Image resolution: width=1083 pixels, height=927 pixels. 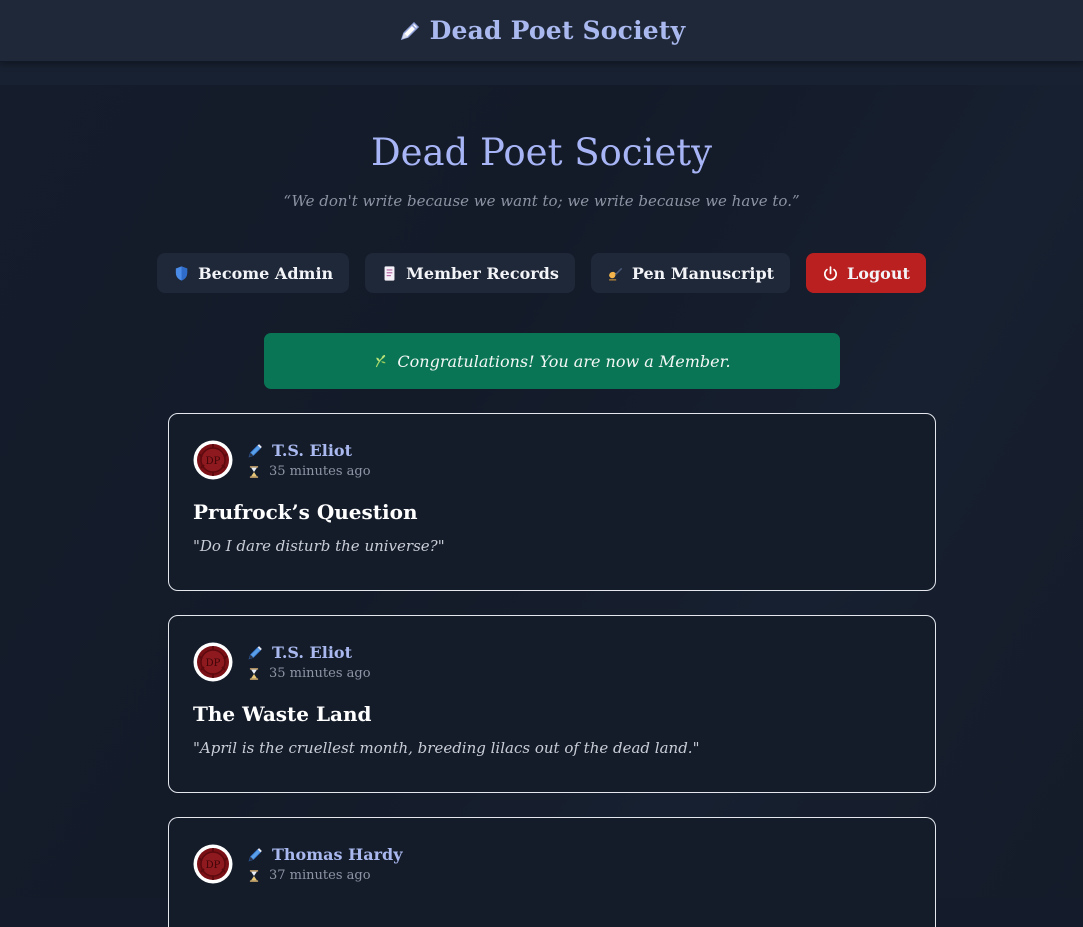 What do you see at coordinates (552, 872) in the screenshot?
I see `post-card: DP Thomas Hardy 37 minutes ago` at bounding box center [552, 872].